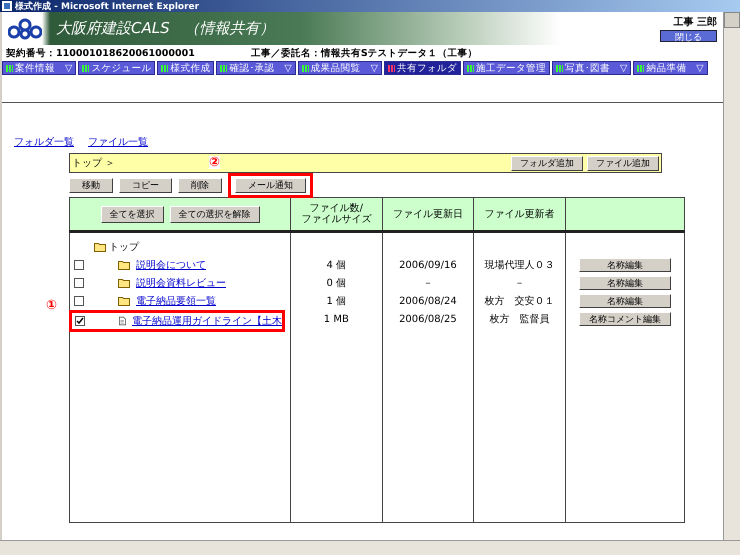 The width and height of the screenshot is (740, 555). Describe the element at coordinates (519, 266) in the screenshot. I see `table-cell-text: 現場代理人０３` at that location.